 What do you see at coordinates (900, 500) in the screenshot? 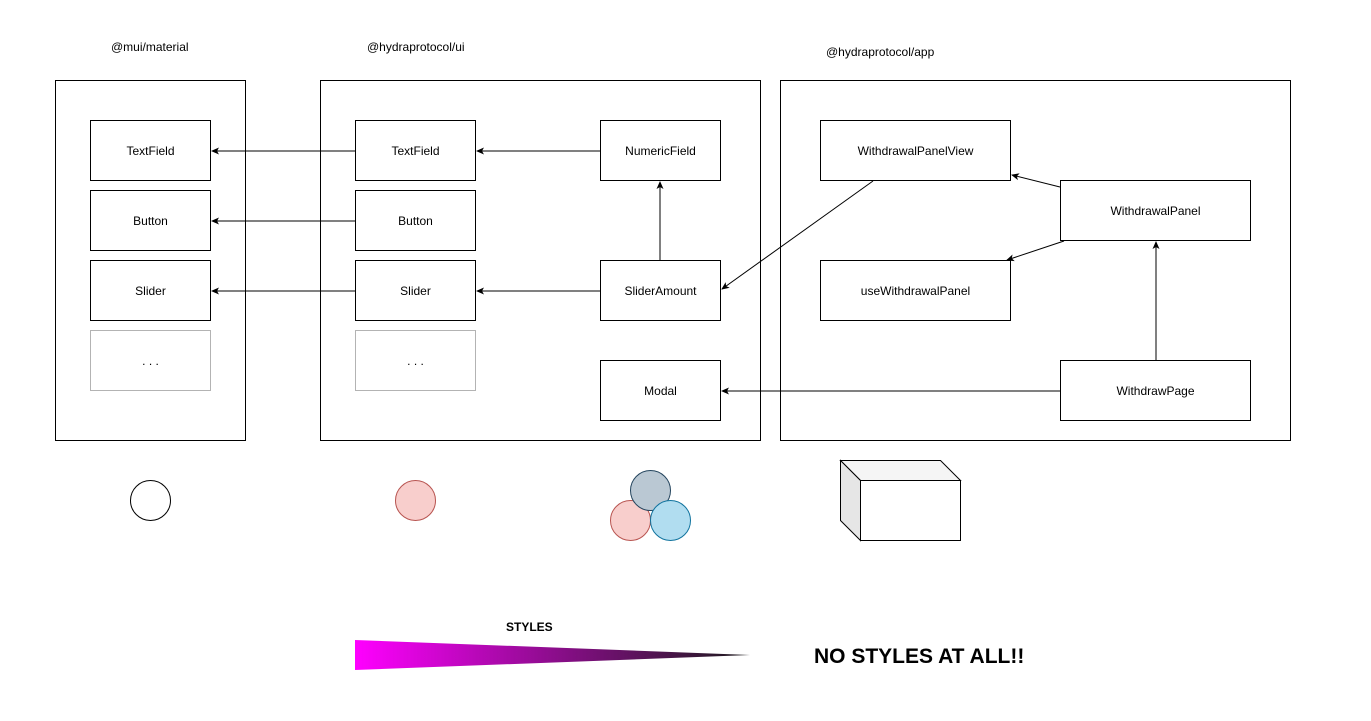
I see `app-cube-shape` at bounding box center [900, 500].